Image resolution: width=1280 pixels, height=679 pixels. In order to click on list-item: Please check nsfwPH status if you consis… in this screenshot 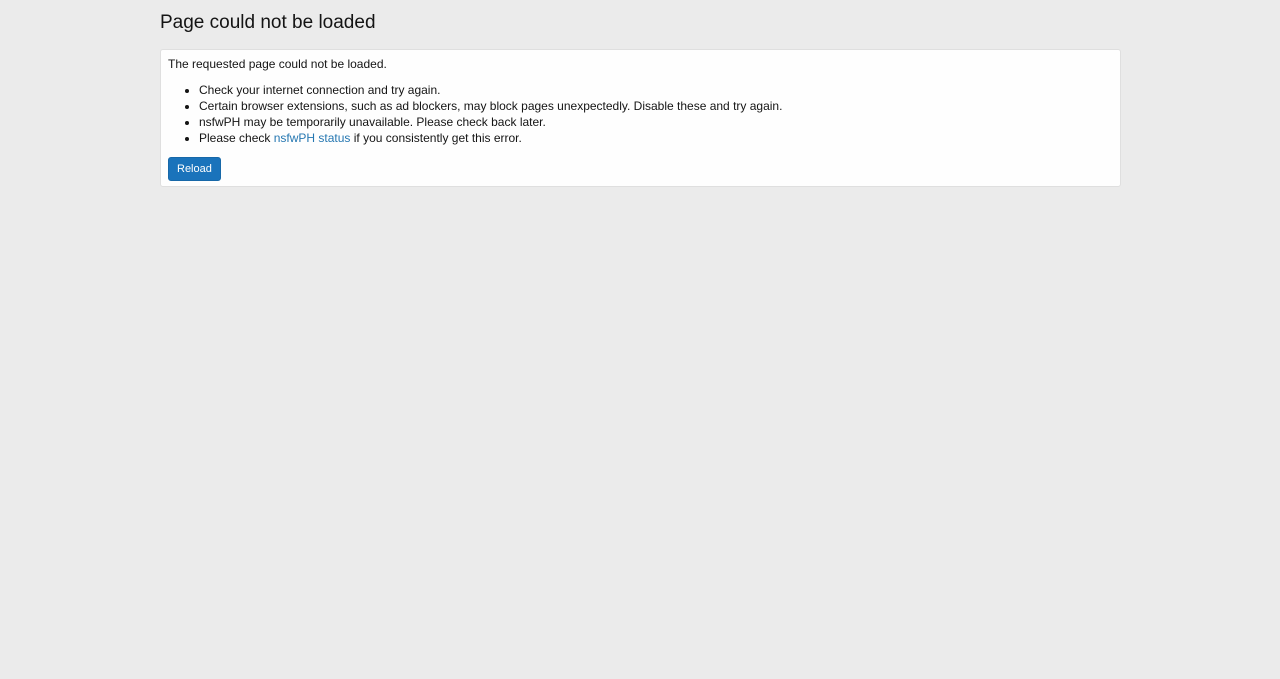, I will do `click(655, 138)`.